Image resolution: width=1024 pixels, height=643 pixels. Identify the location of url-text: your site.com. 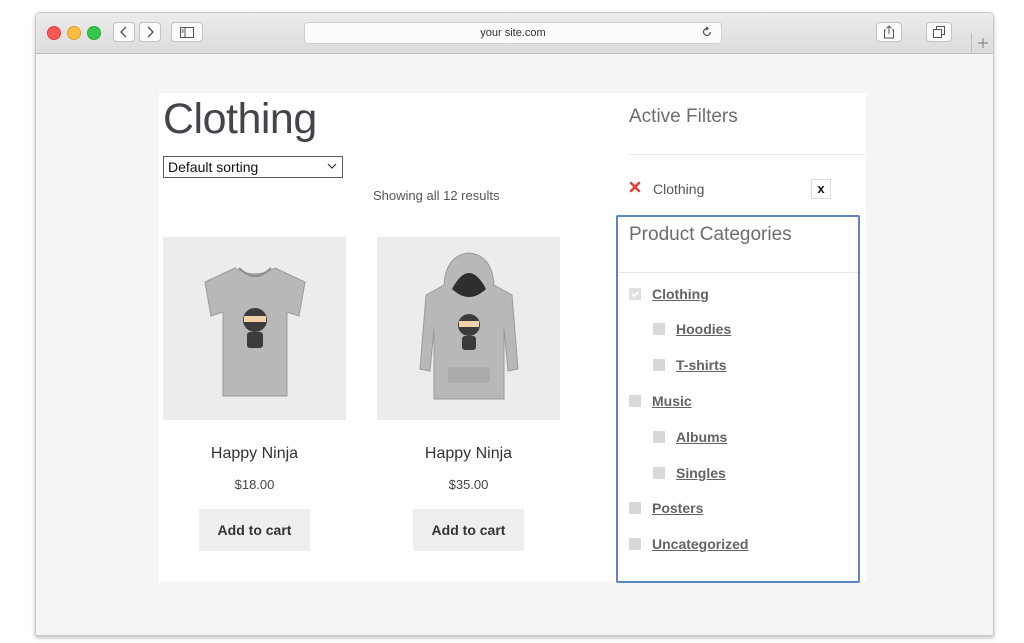
(513, 33).